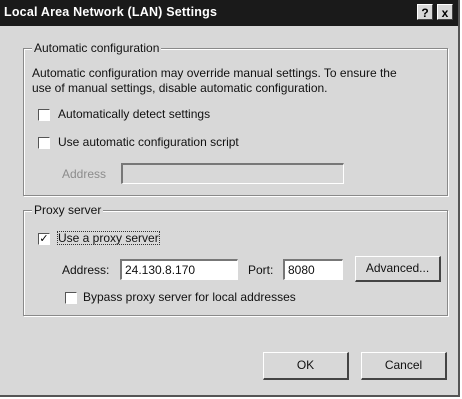 Image resolution: width=462 pixels, height=399 pixels. Describe the element at coordinates (44, 115) in the screenshot. I see `auto-detect-checkbox` at that location.